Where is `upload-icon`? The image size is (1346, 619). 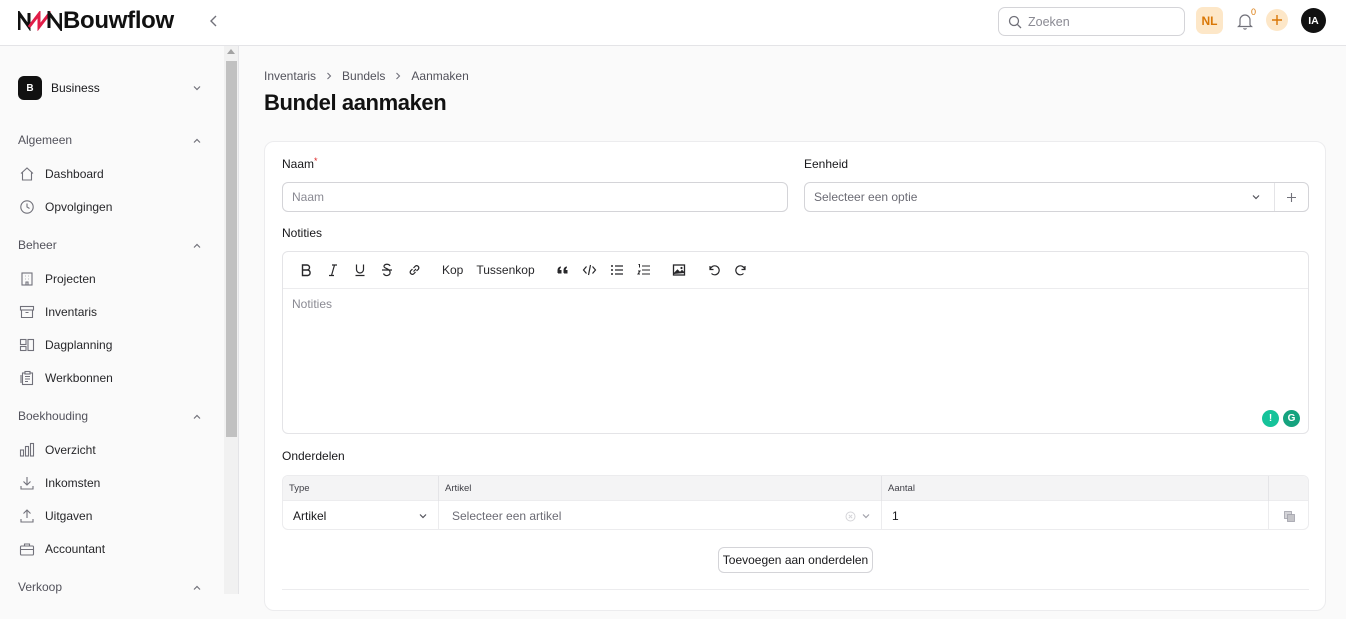 upload-icon is located at coordinates (27, 516).